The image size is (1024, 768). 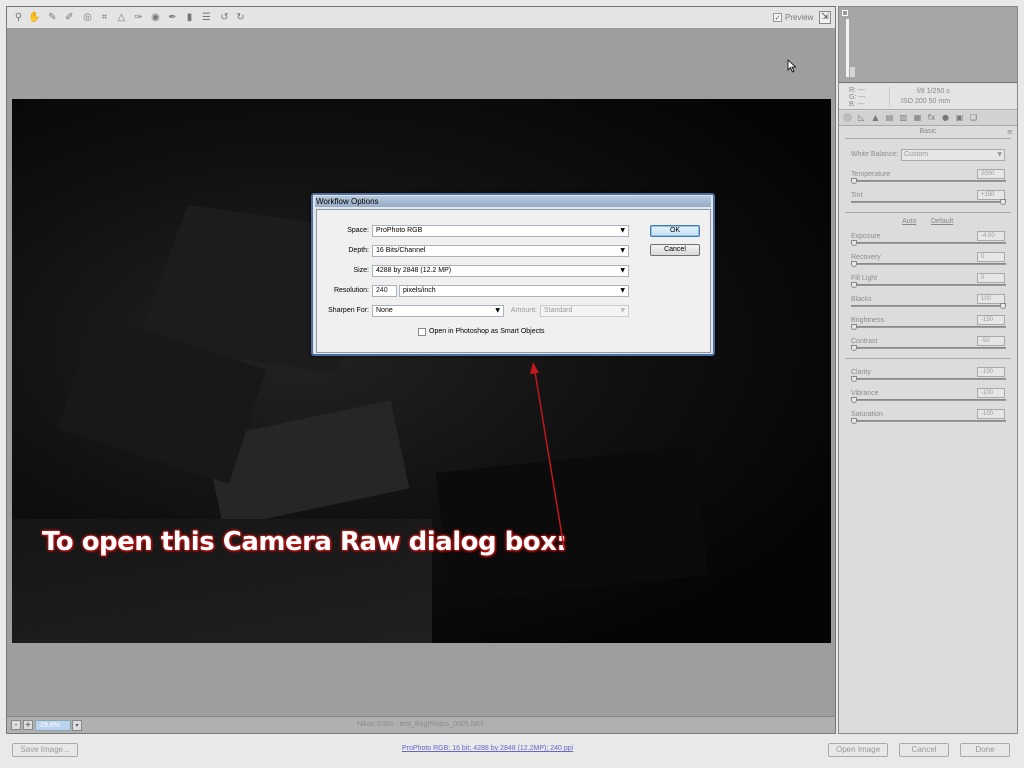 What do you see at coordinates (928, 45) in the screenshot?
I see `histogram` at bounding box center [928, 45].